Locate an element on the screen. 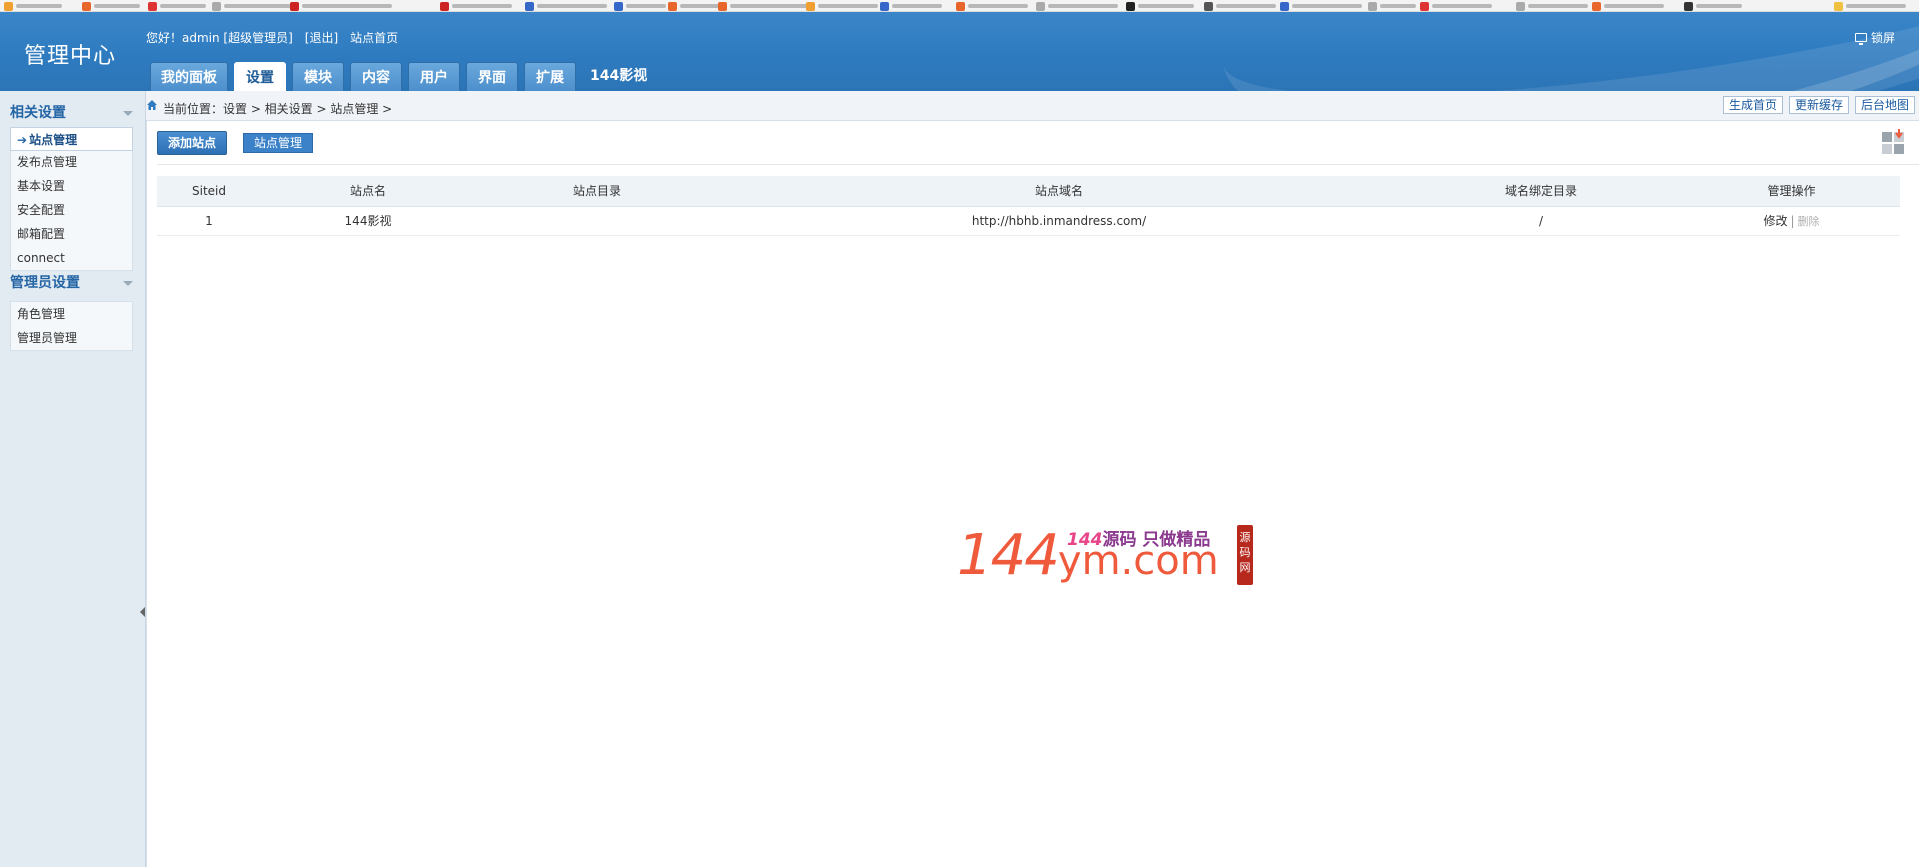 Image resolution: width=1919 pixels, height=867 pixels. quick-links: 生成首页 更新缓存 后台地图 is located at coordinates (1818, 105).